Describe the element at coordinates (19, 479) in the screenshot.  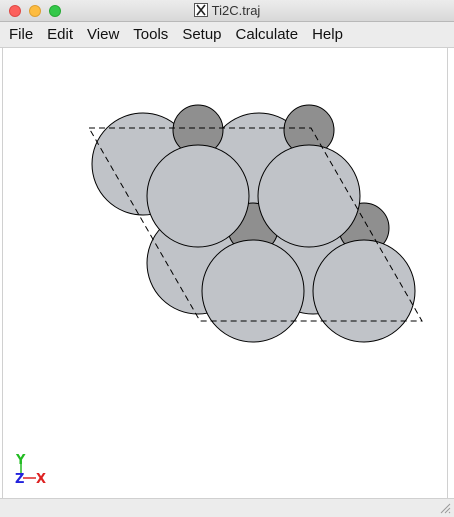
I see `z-axis-label: Z` at that location.